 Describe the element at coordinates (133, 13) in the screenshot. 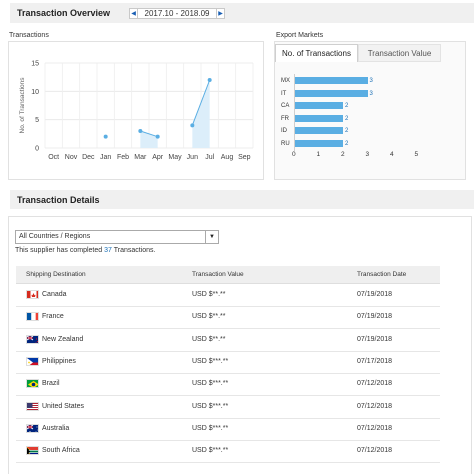

I see `prev-period-button: ◀` at that location.